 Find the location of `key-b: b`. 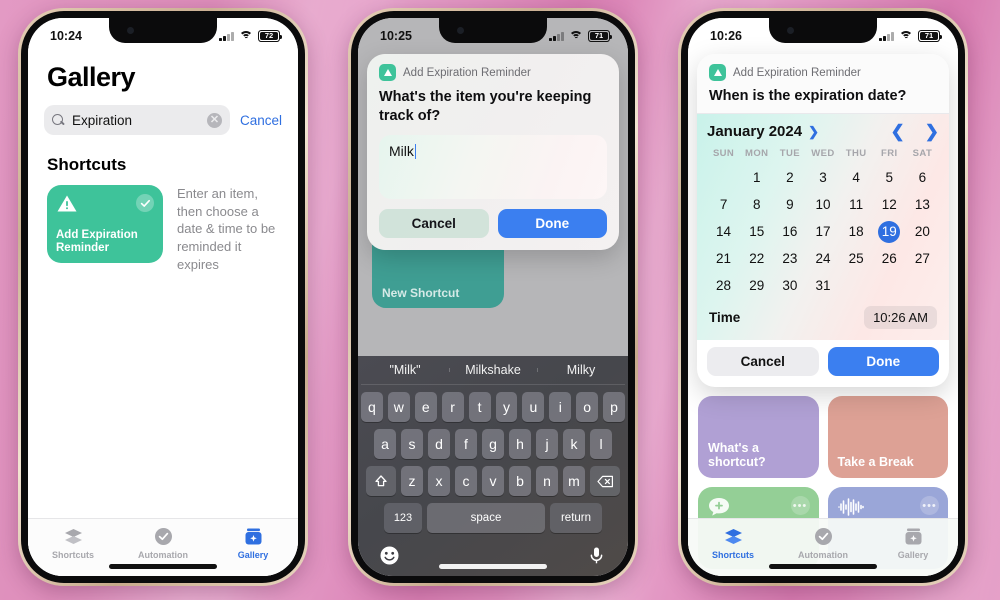

key-b: b is located at coordinates (520, 481).